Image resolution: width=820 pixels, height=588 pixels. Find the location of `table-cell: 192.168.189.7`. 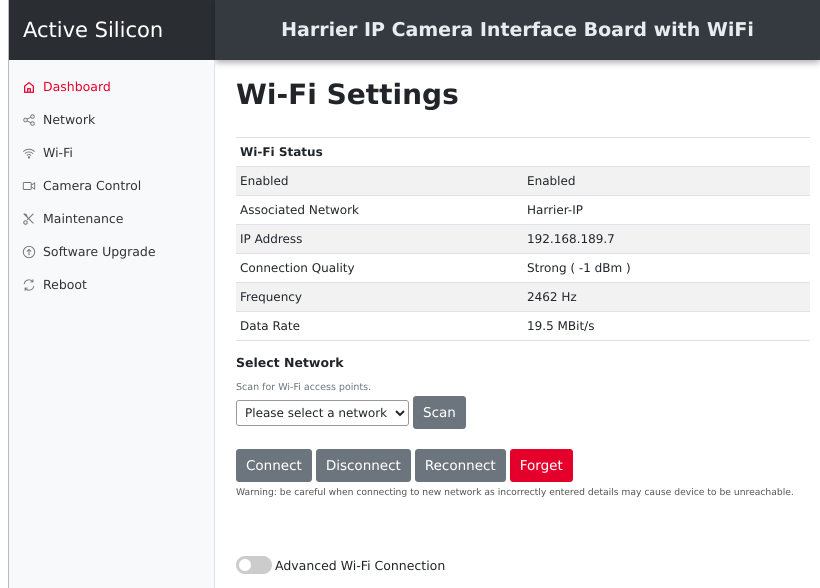

table-cell: 192.168.189.7 is located at coordinates (666, 239).